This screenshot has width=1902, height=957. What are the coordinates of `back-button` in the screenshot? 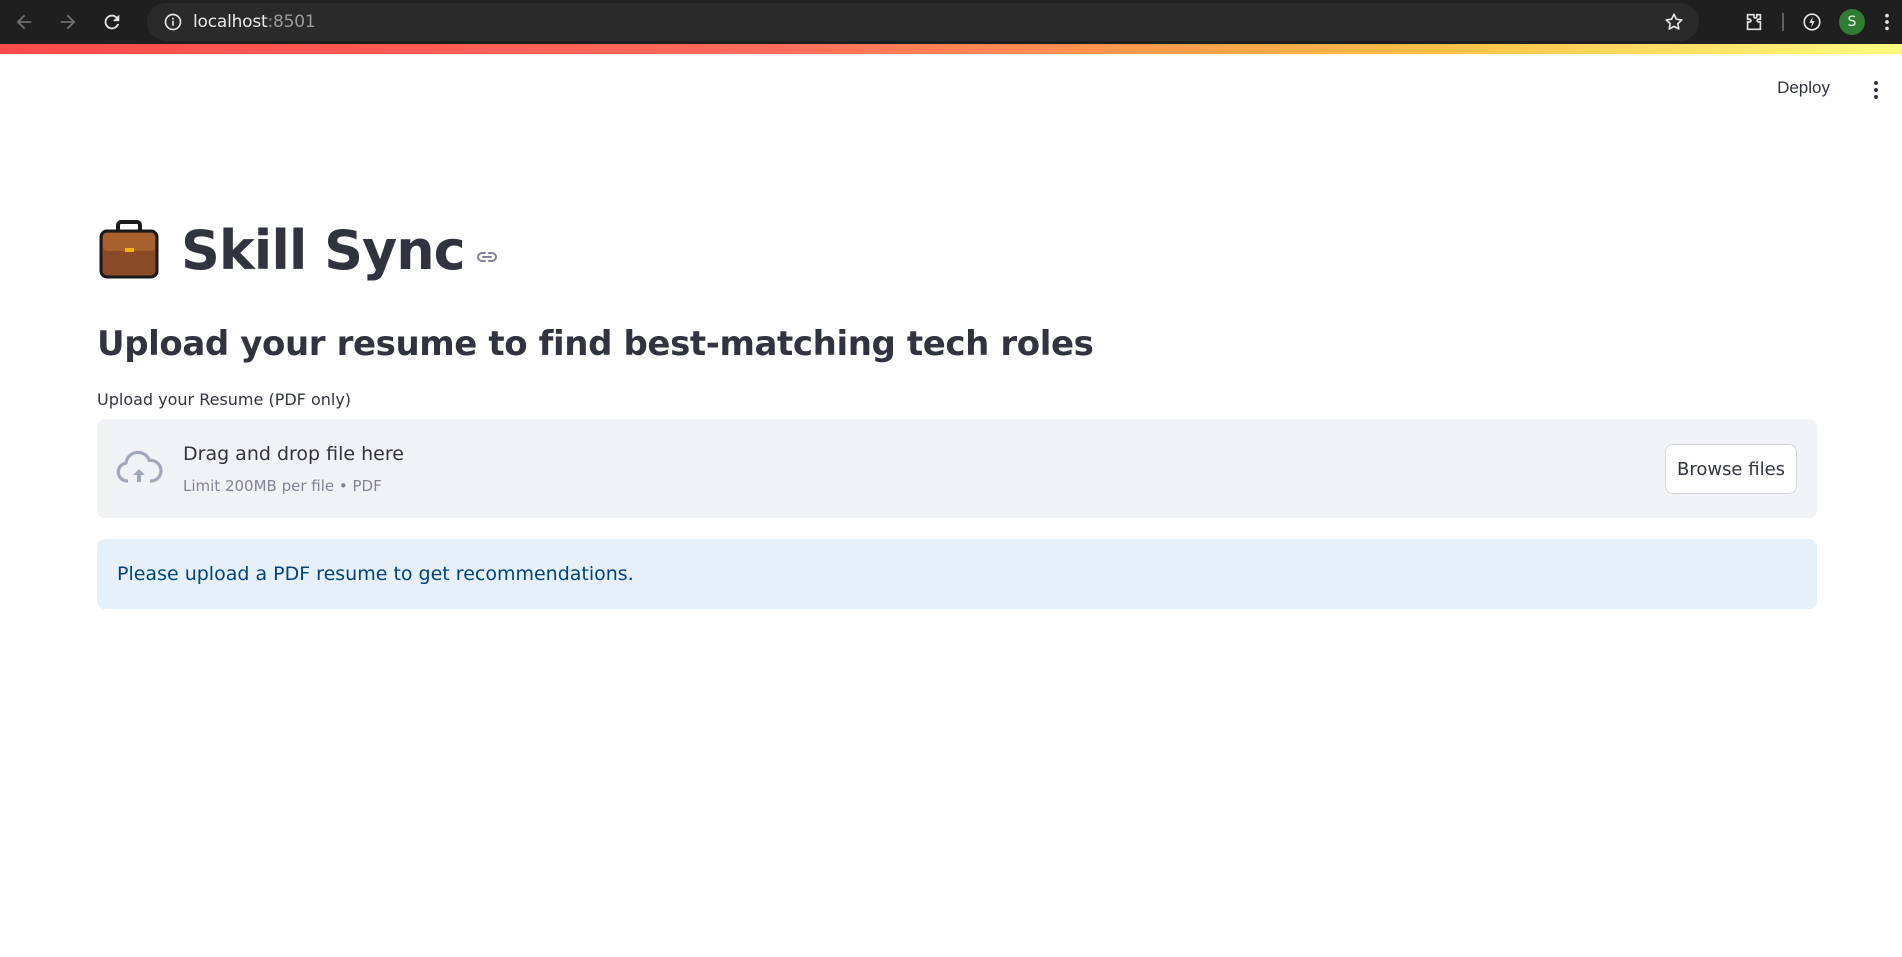 It's located at (24, 22).